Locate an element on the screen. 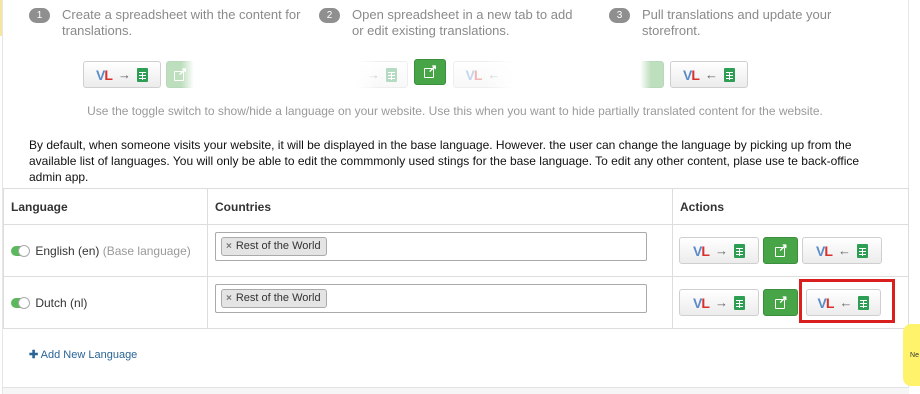 The image size is (920, 394). step-number: 2 is located at coordinates (329, 15).